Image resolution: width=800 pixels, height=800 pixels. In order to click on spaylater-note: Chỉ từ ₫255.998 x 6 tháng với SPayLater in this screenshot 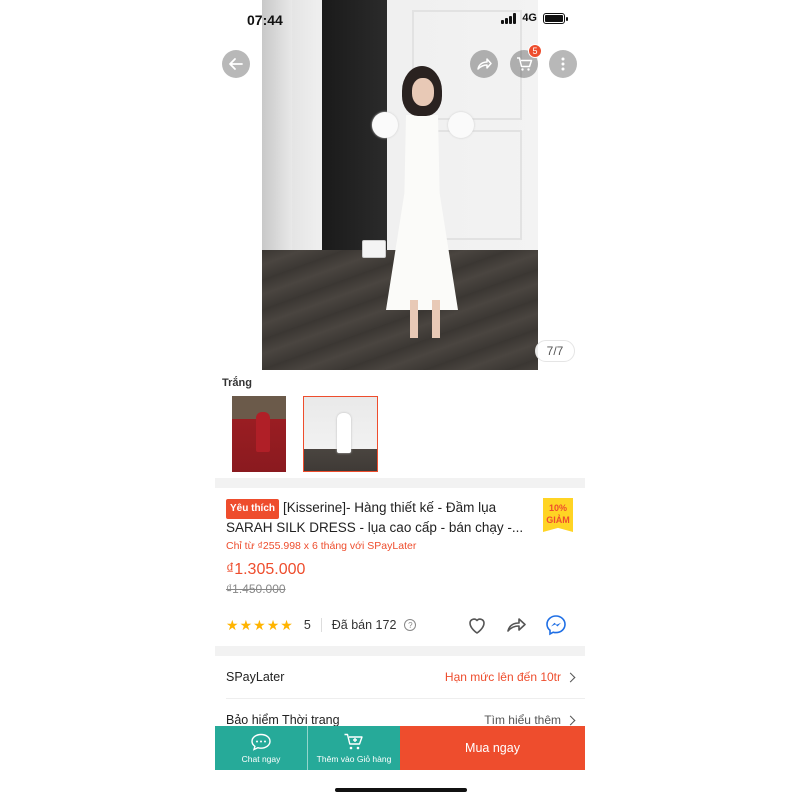, I will do `click(321, 546)`.